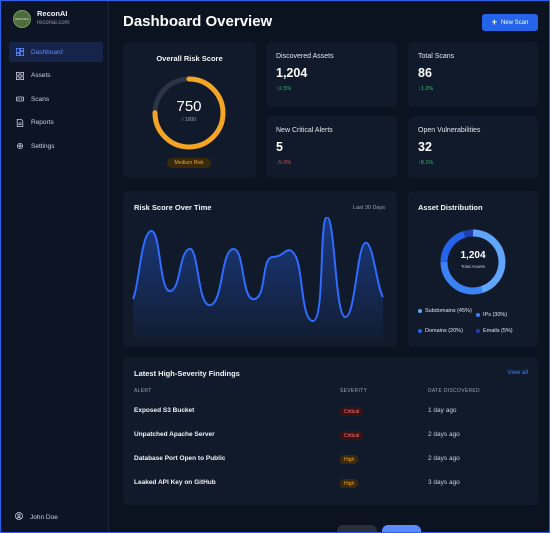 The image size is (550, 533). What do you see at coordinates (442, 410) in the screenshot?
I see `finding-date: 1 day ago` at bounding box center [442, 410].